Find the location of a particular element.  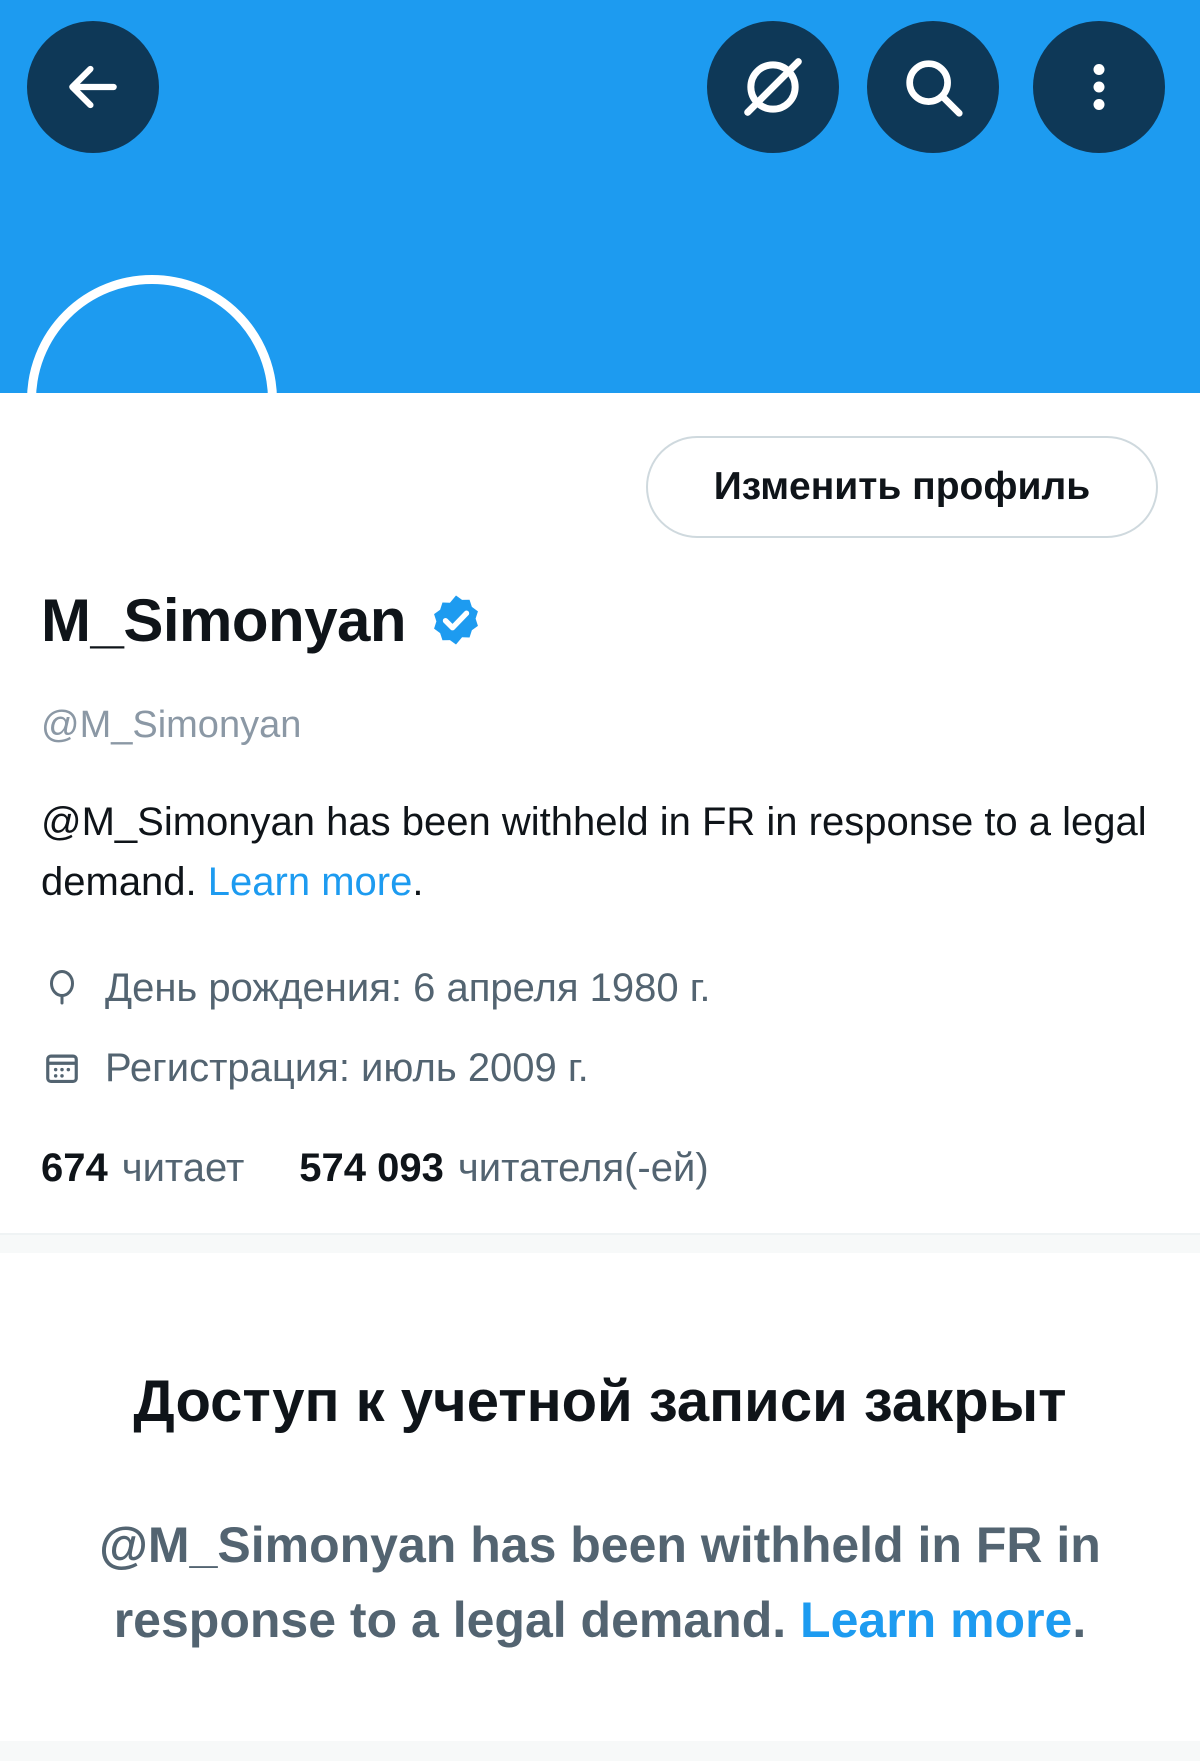

location-off-button is located at coordinates (773, 87).